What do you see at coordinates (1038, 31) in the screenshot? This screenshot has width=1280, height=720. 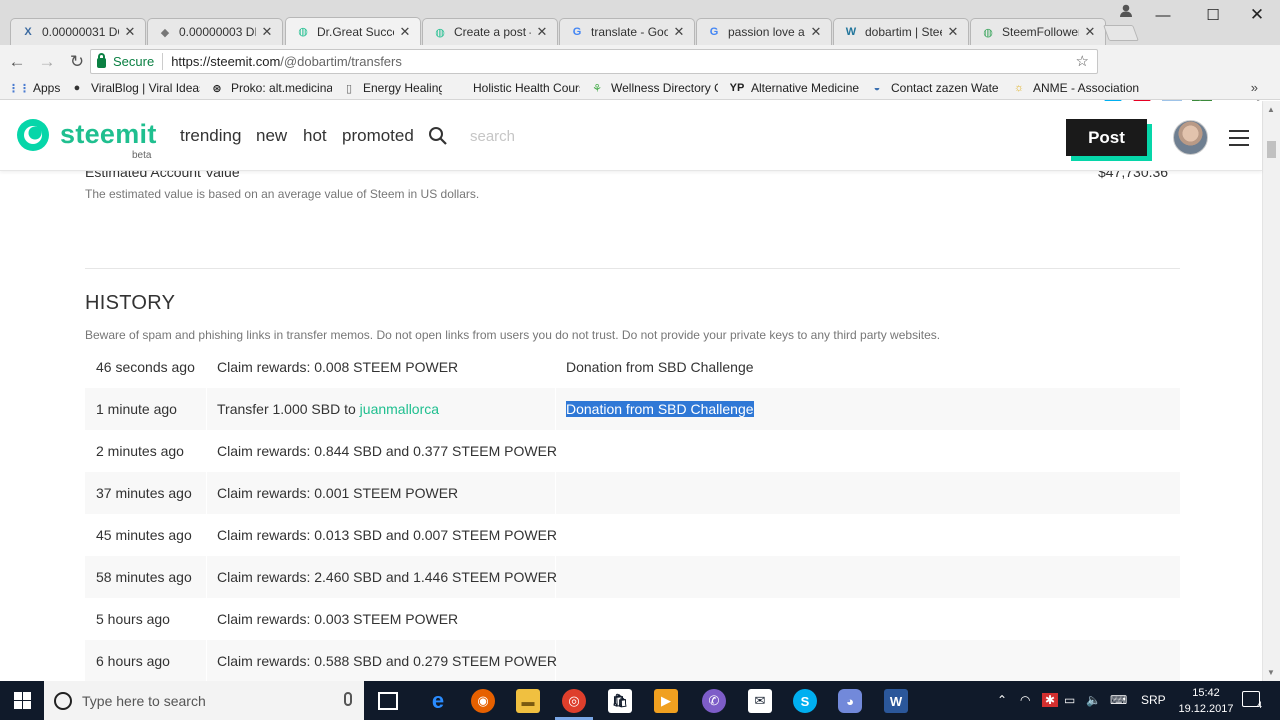 I see `browser-tab: ◍ SteemFollower ✕` at bounding box center [1038, 31].